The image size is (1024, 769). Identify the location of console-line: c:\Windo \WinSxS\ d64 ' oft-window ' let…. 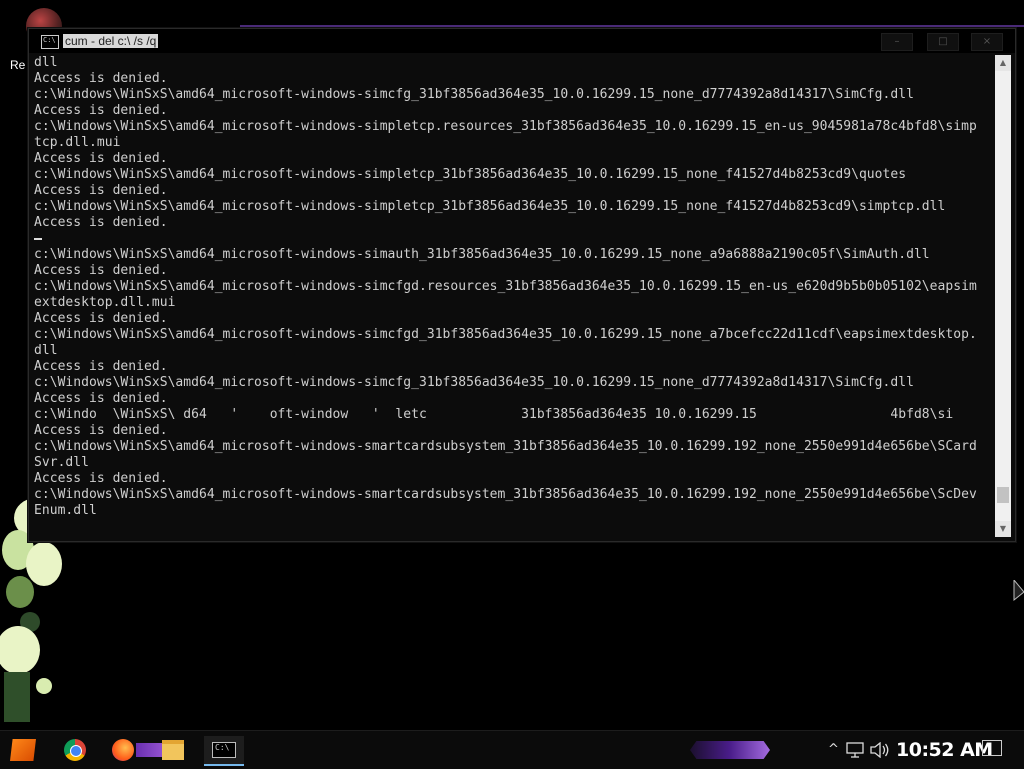
(494, 414).